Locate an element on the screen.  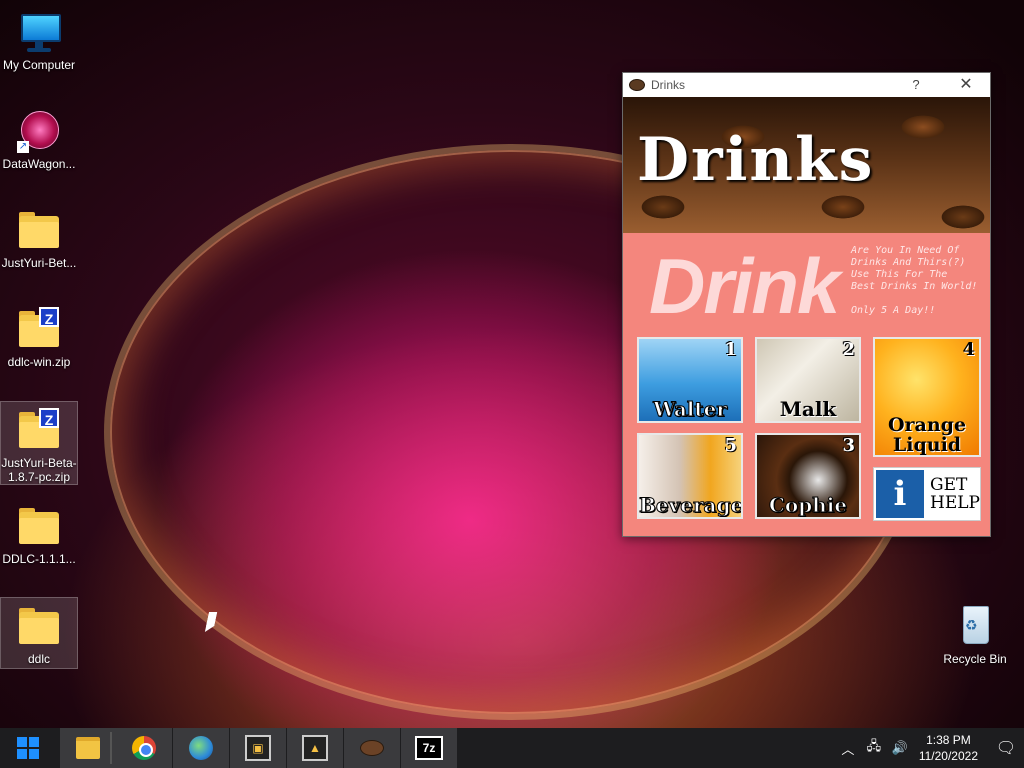
tile-number: 2 is located at coordinates (848, 349).